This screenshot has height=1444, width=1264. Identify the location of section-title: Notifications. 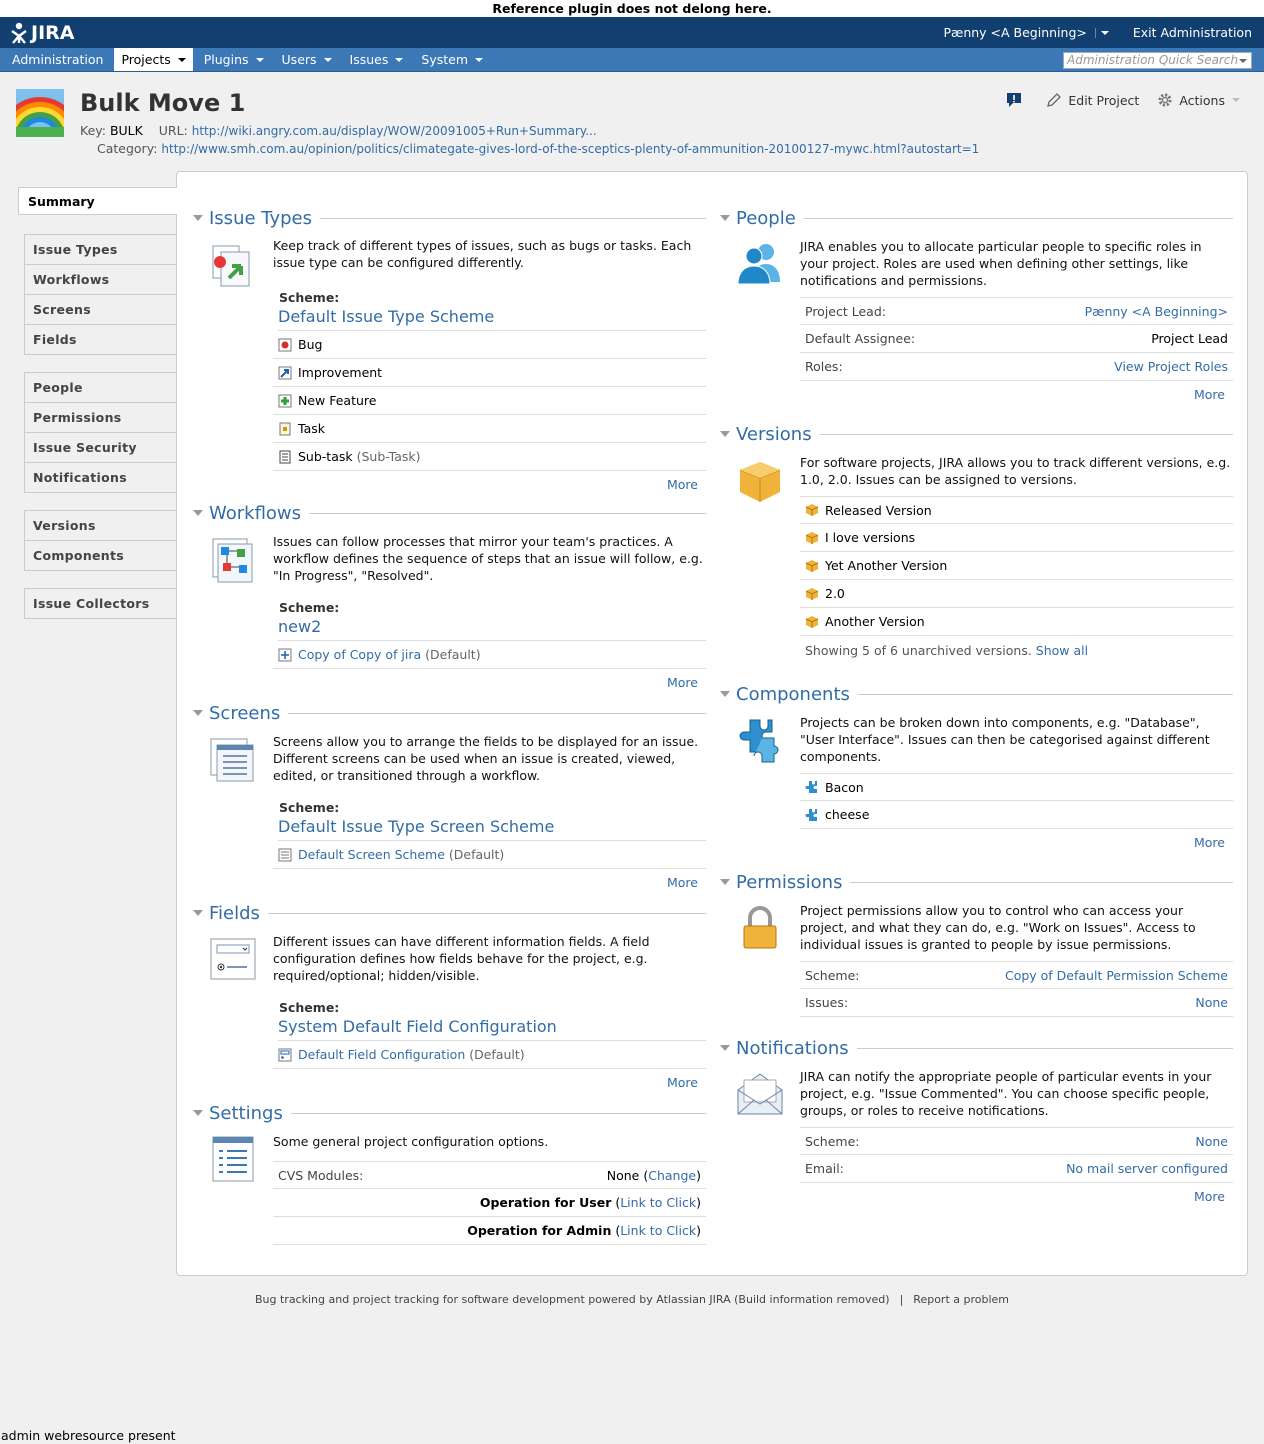
(792, 1048).